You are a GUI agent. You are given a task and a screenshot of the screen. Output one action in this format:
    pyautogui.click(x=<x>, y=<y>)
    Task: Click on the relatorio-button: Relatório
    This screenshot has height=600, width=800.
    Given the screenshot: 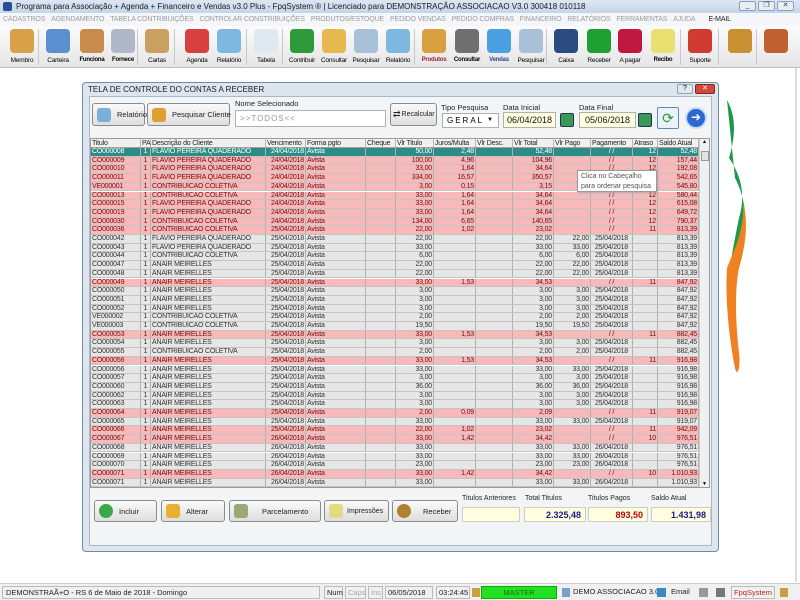 What is the action you would take?
    pyautogui.click(x=119, y=114)
    